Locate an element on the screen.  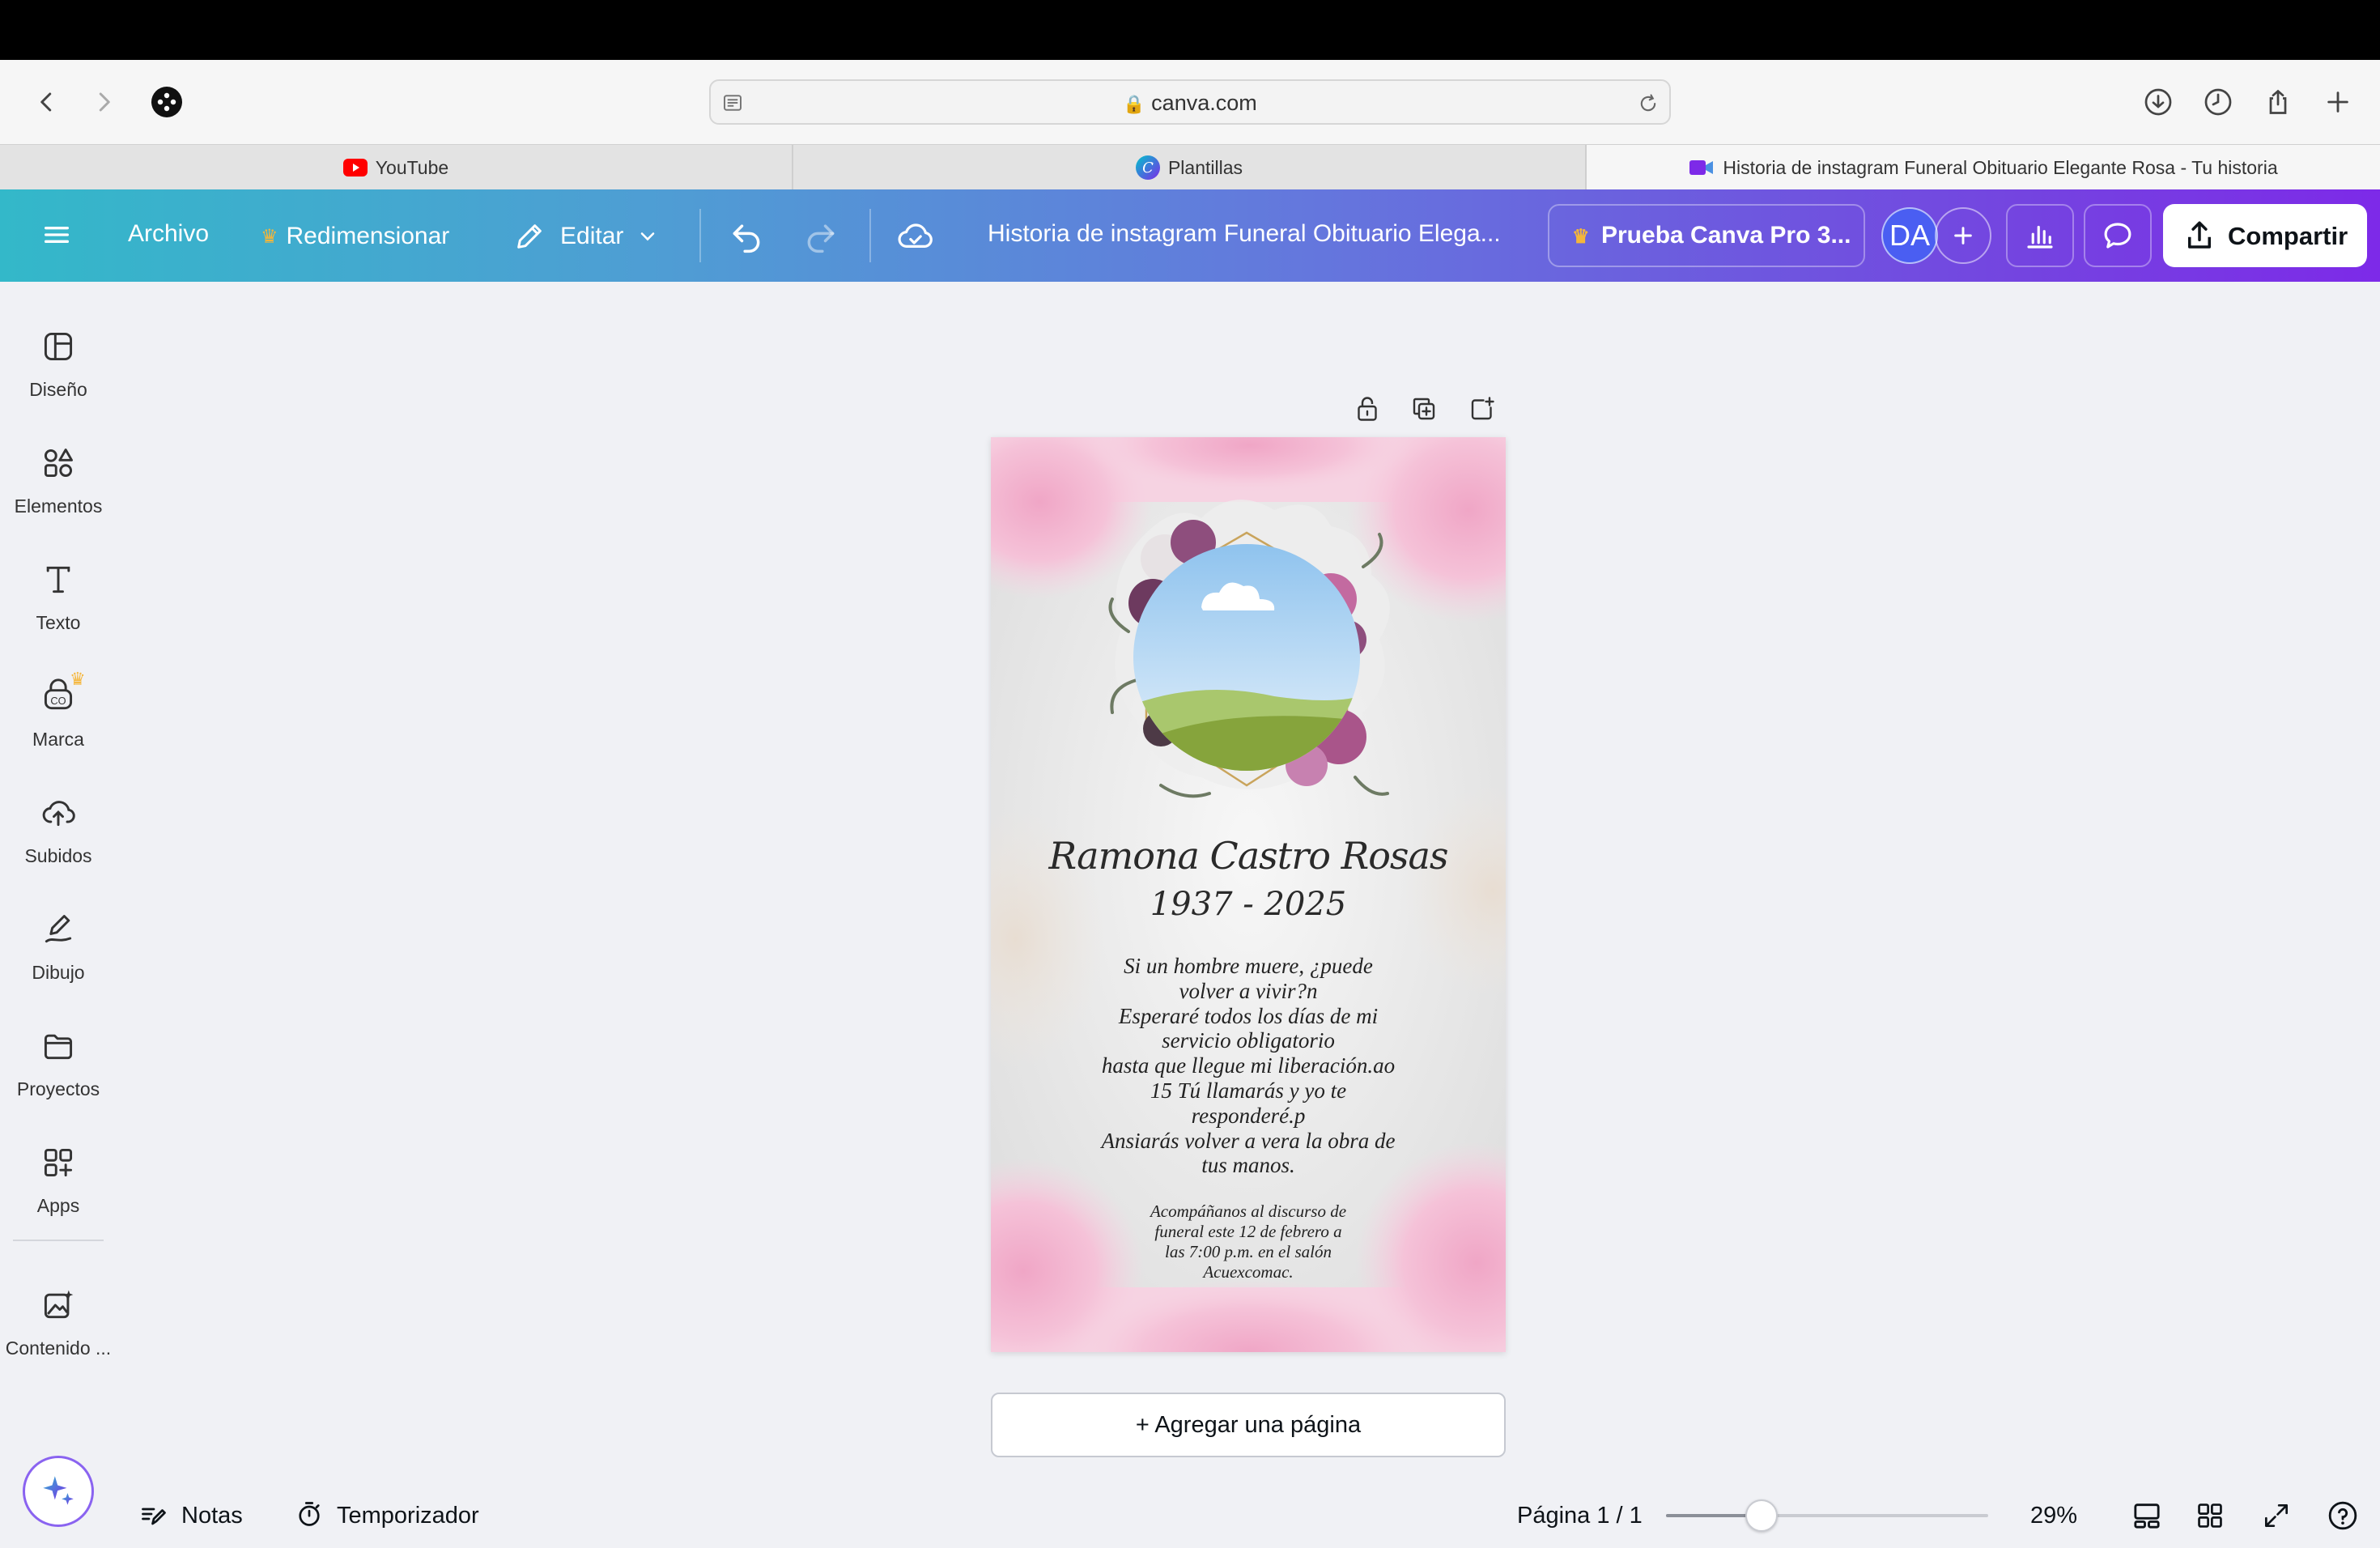
sidebar-item-label: Apps is located at coordinates (58, 1205).